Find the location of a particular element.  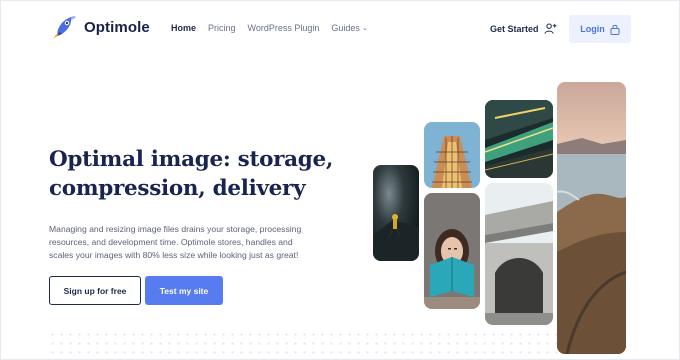

get-started-link: Get Started is located at coordinates (523, 28).